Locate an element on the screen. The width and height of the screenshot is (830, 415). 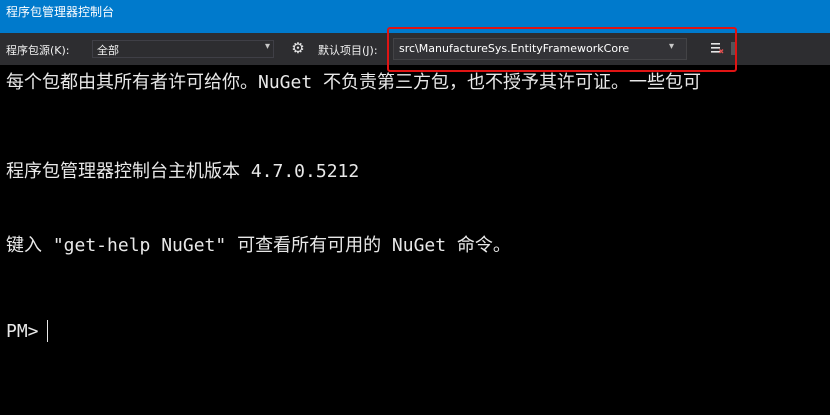
console-prompt: PM> is located at coordinates (22, 331).